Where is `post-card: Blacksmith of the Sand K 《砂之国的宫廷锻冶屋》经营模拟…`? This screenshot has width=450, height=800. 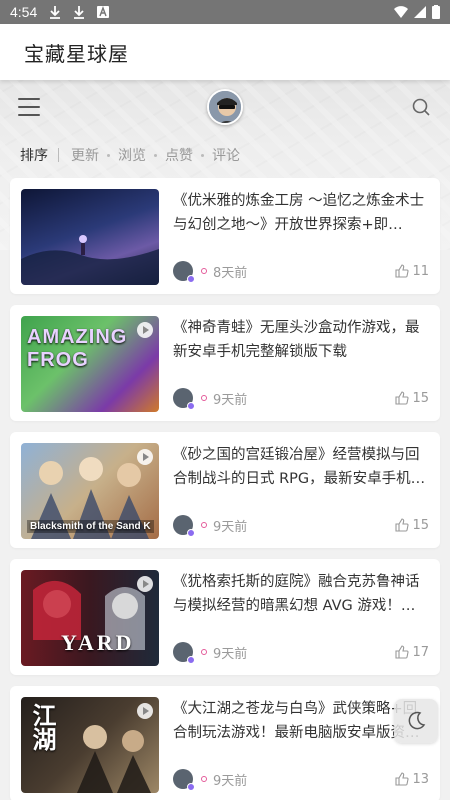
post-card: Blacksmith of the Sand K 《砂之国的宫廷锻冶屋》经营模拟… is located at coordinates (225, 490).